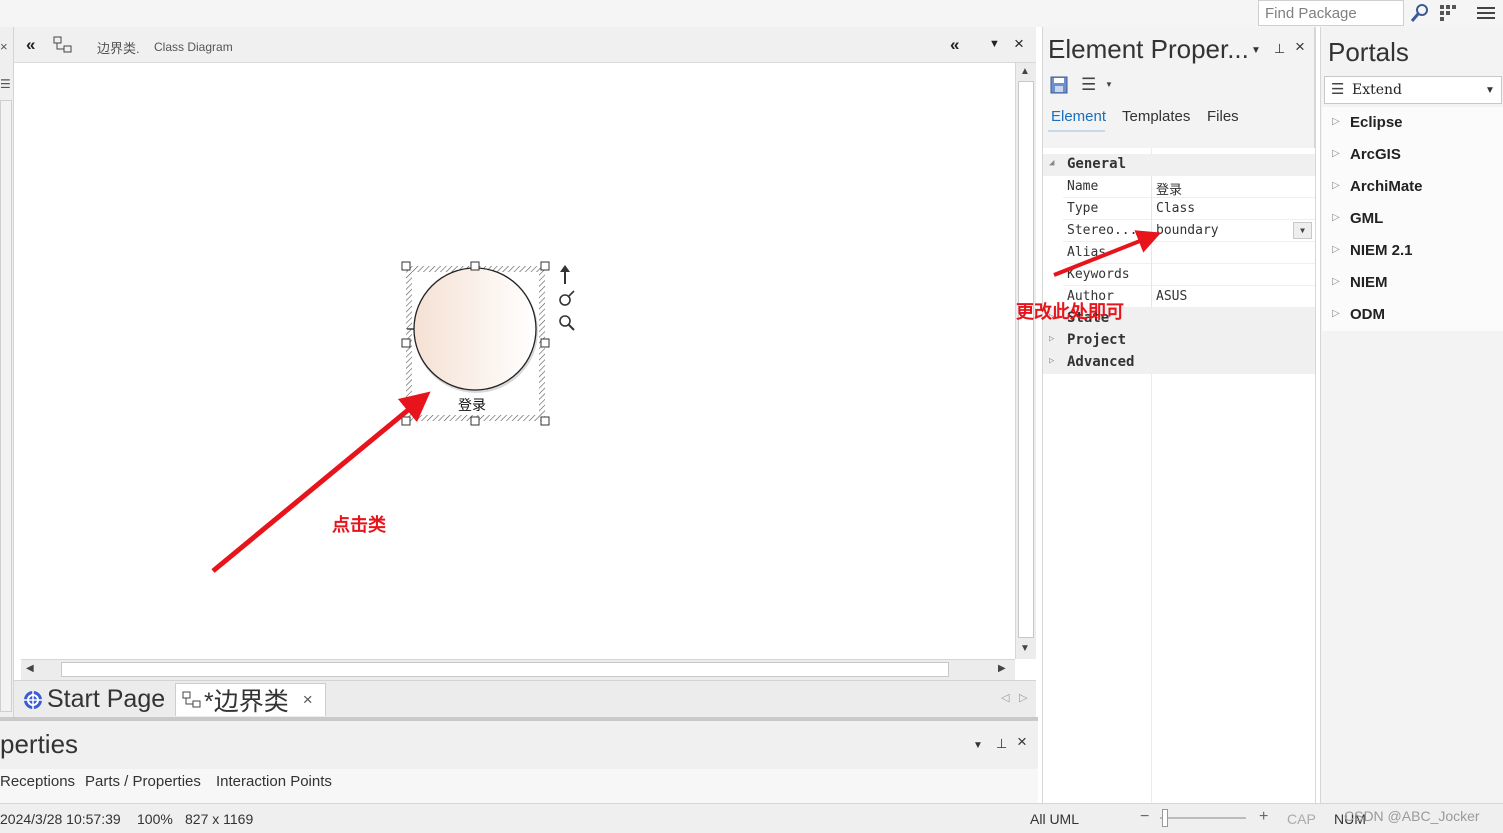 The height and width of the screenshot is (833, 1503). Describe the element at coordinates (30, 45) in the screenshot. I see `collapse-left-icon: «` at that location.